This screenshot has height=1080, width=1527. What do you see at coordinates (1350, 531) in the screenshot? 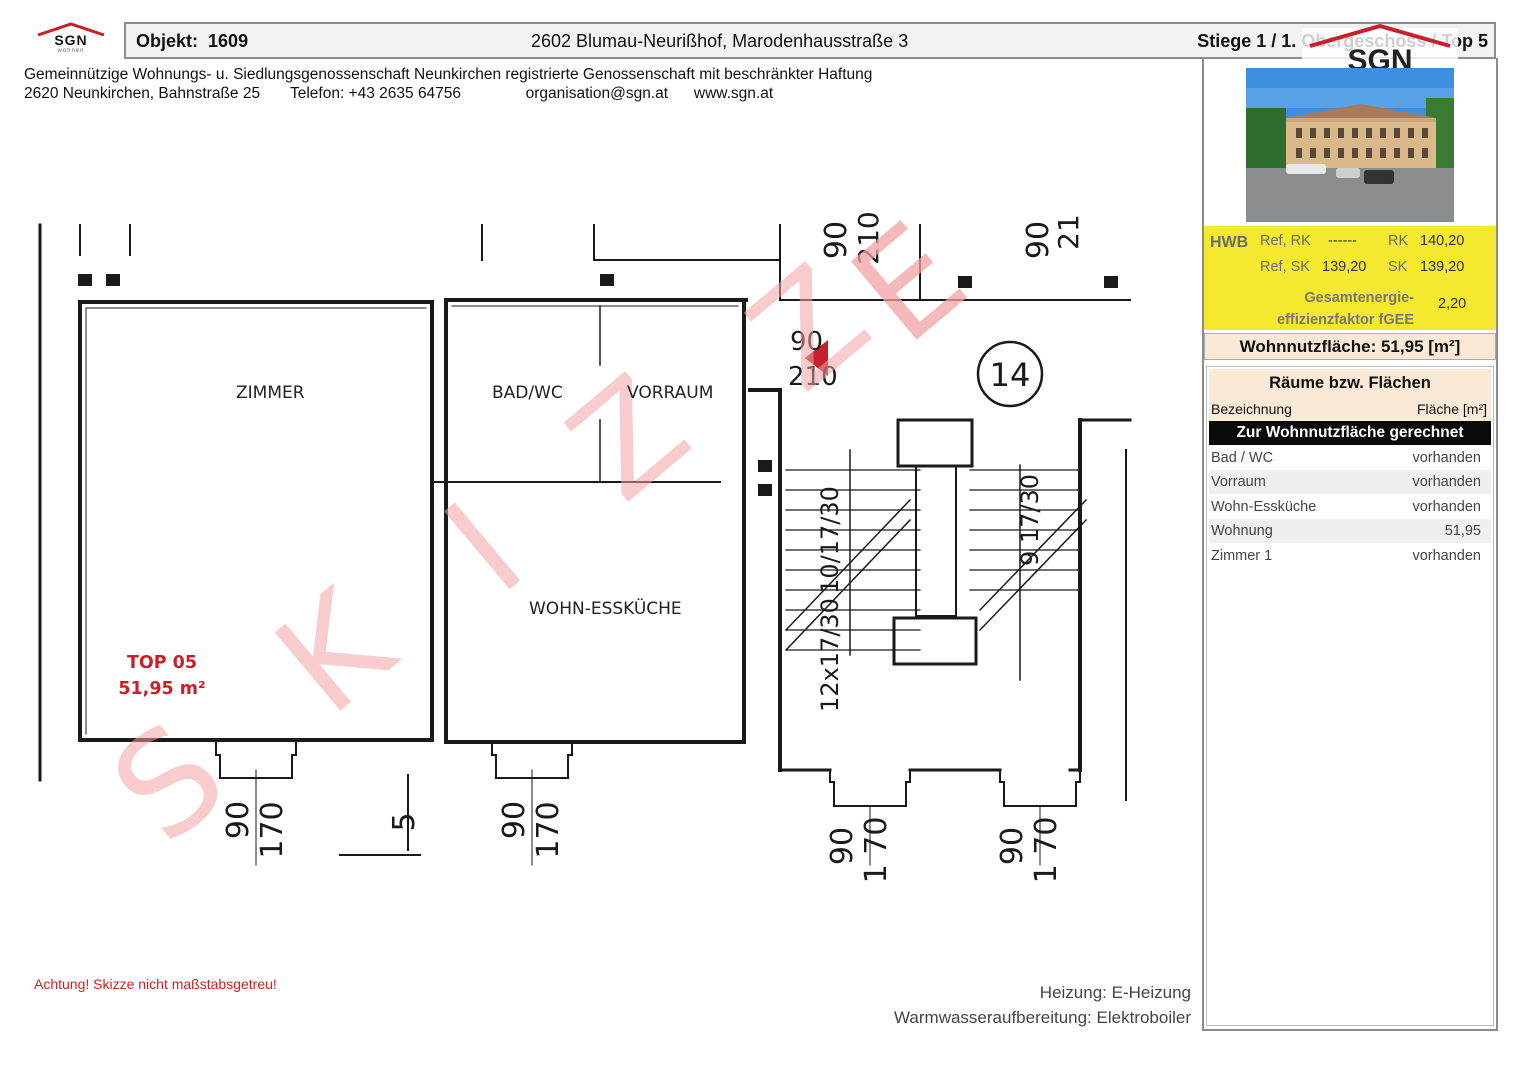
I see `table-row: Wohnung 51,95` at bounding box center [1350, 531].